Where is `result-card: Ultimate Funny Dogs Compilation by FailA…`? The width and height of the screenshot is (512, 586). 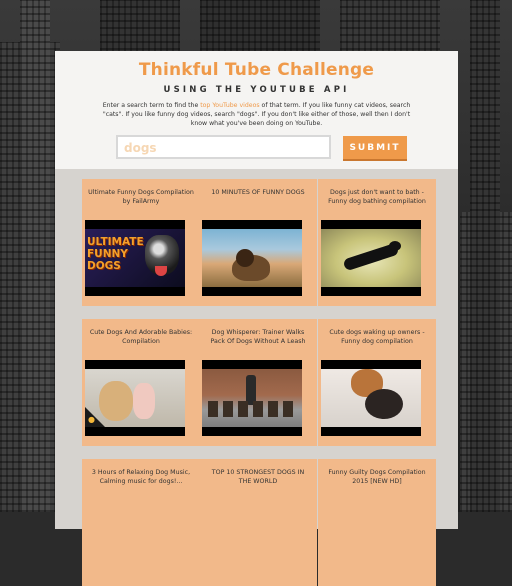 result-card: Ultimate Funny Dogs Compilation by FailA… is located at coordinates (141, 242).